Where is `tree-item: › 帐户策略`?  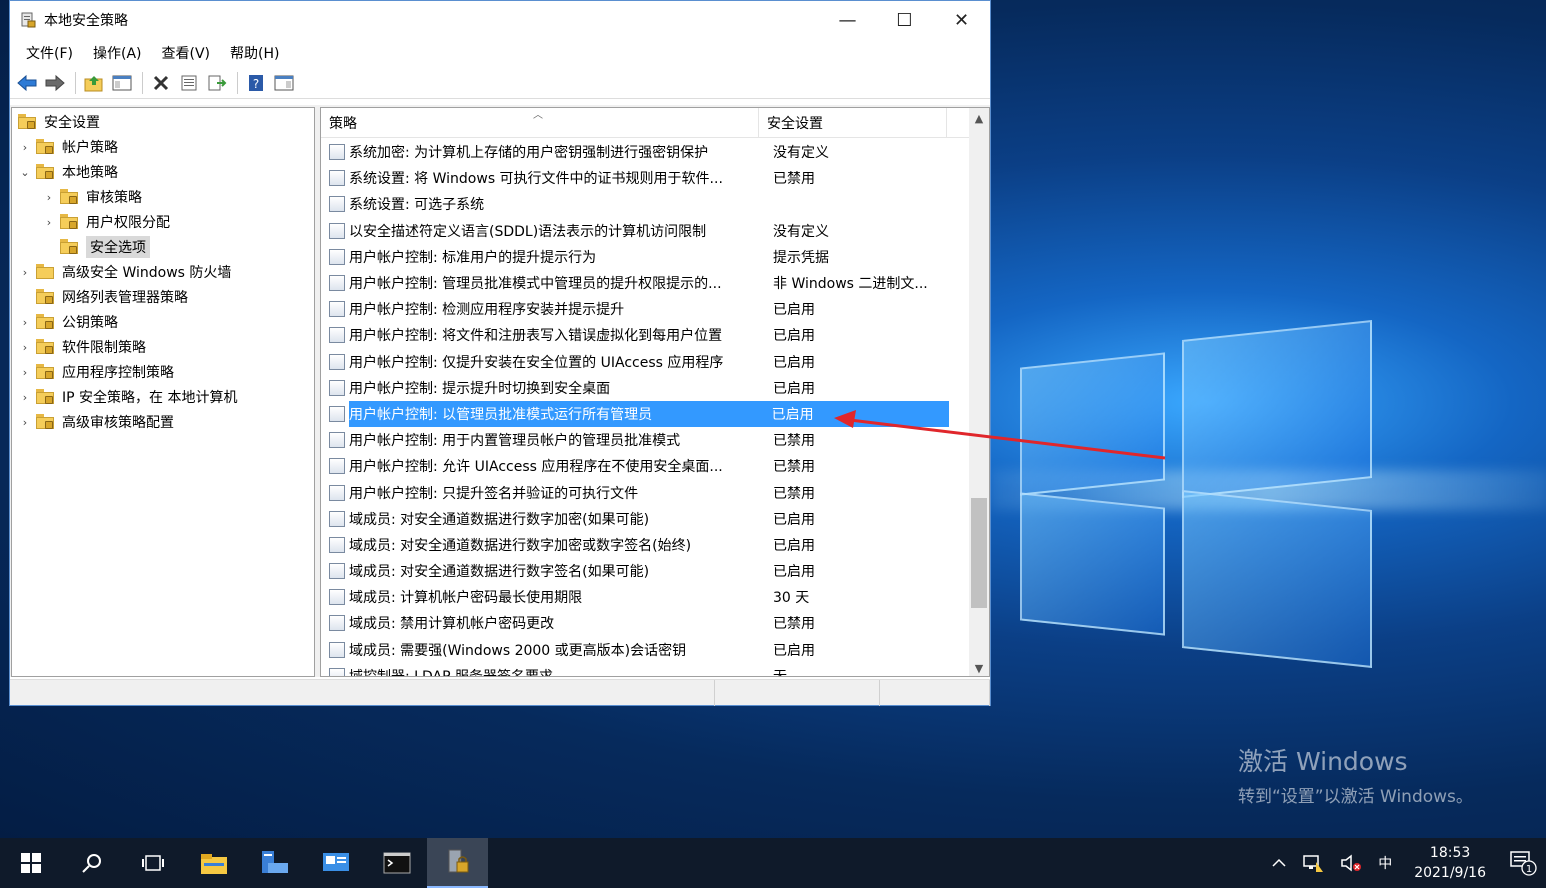 tree-item: › 帐户策略 is located at coordinates (68, 147).